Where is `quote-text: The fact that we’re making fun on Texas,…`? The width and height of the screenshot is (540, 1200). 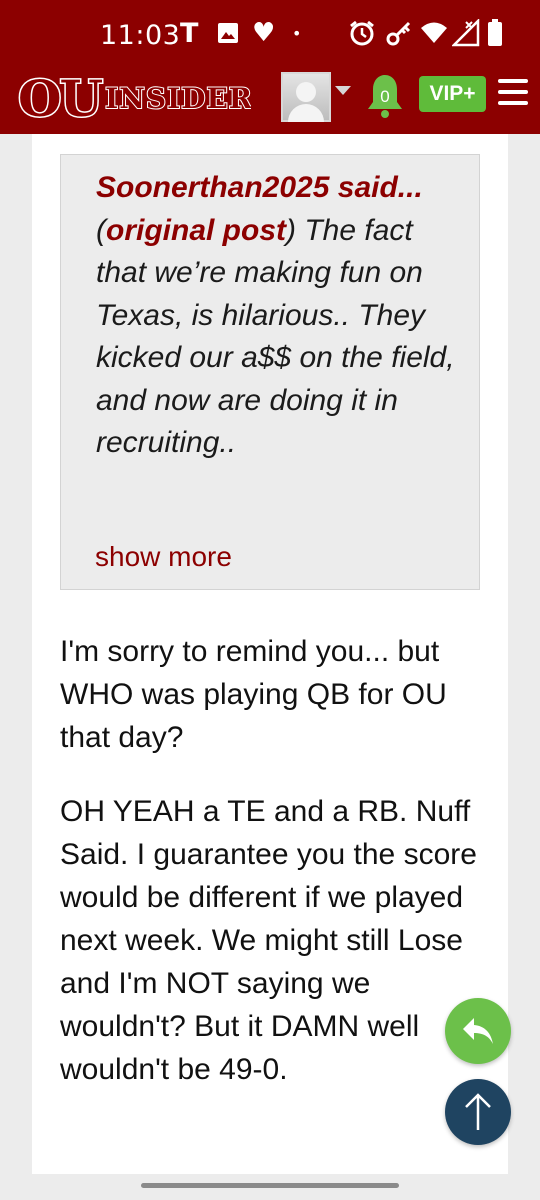
quote-text: The fact that we’re making fun on Texas,… is located at coordinates (275, 336).